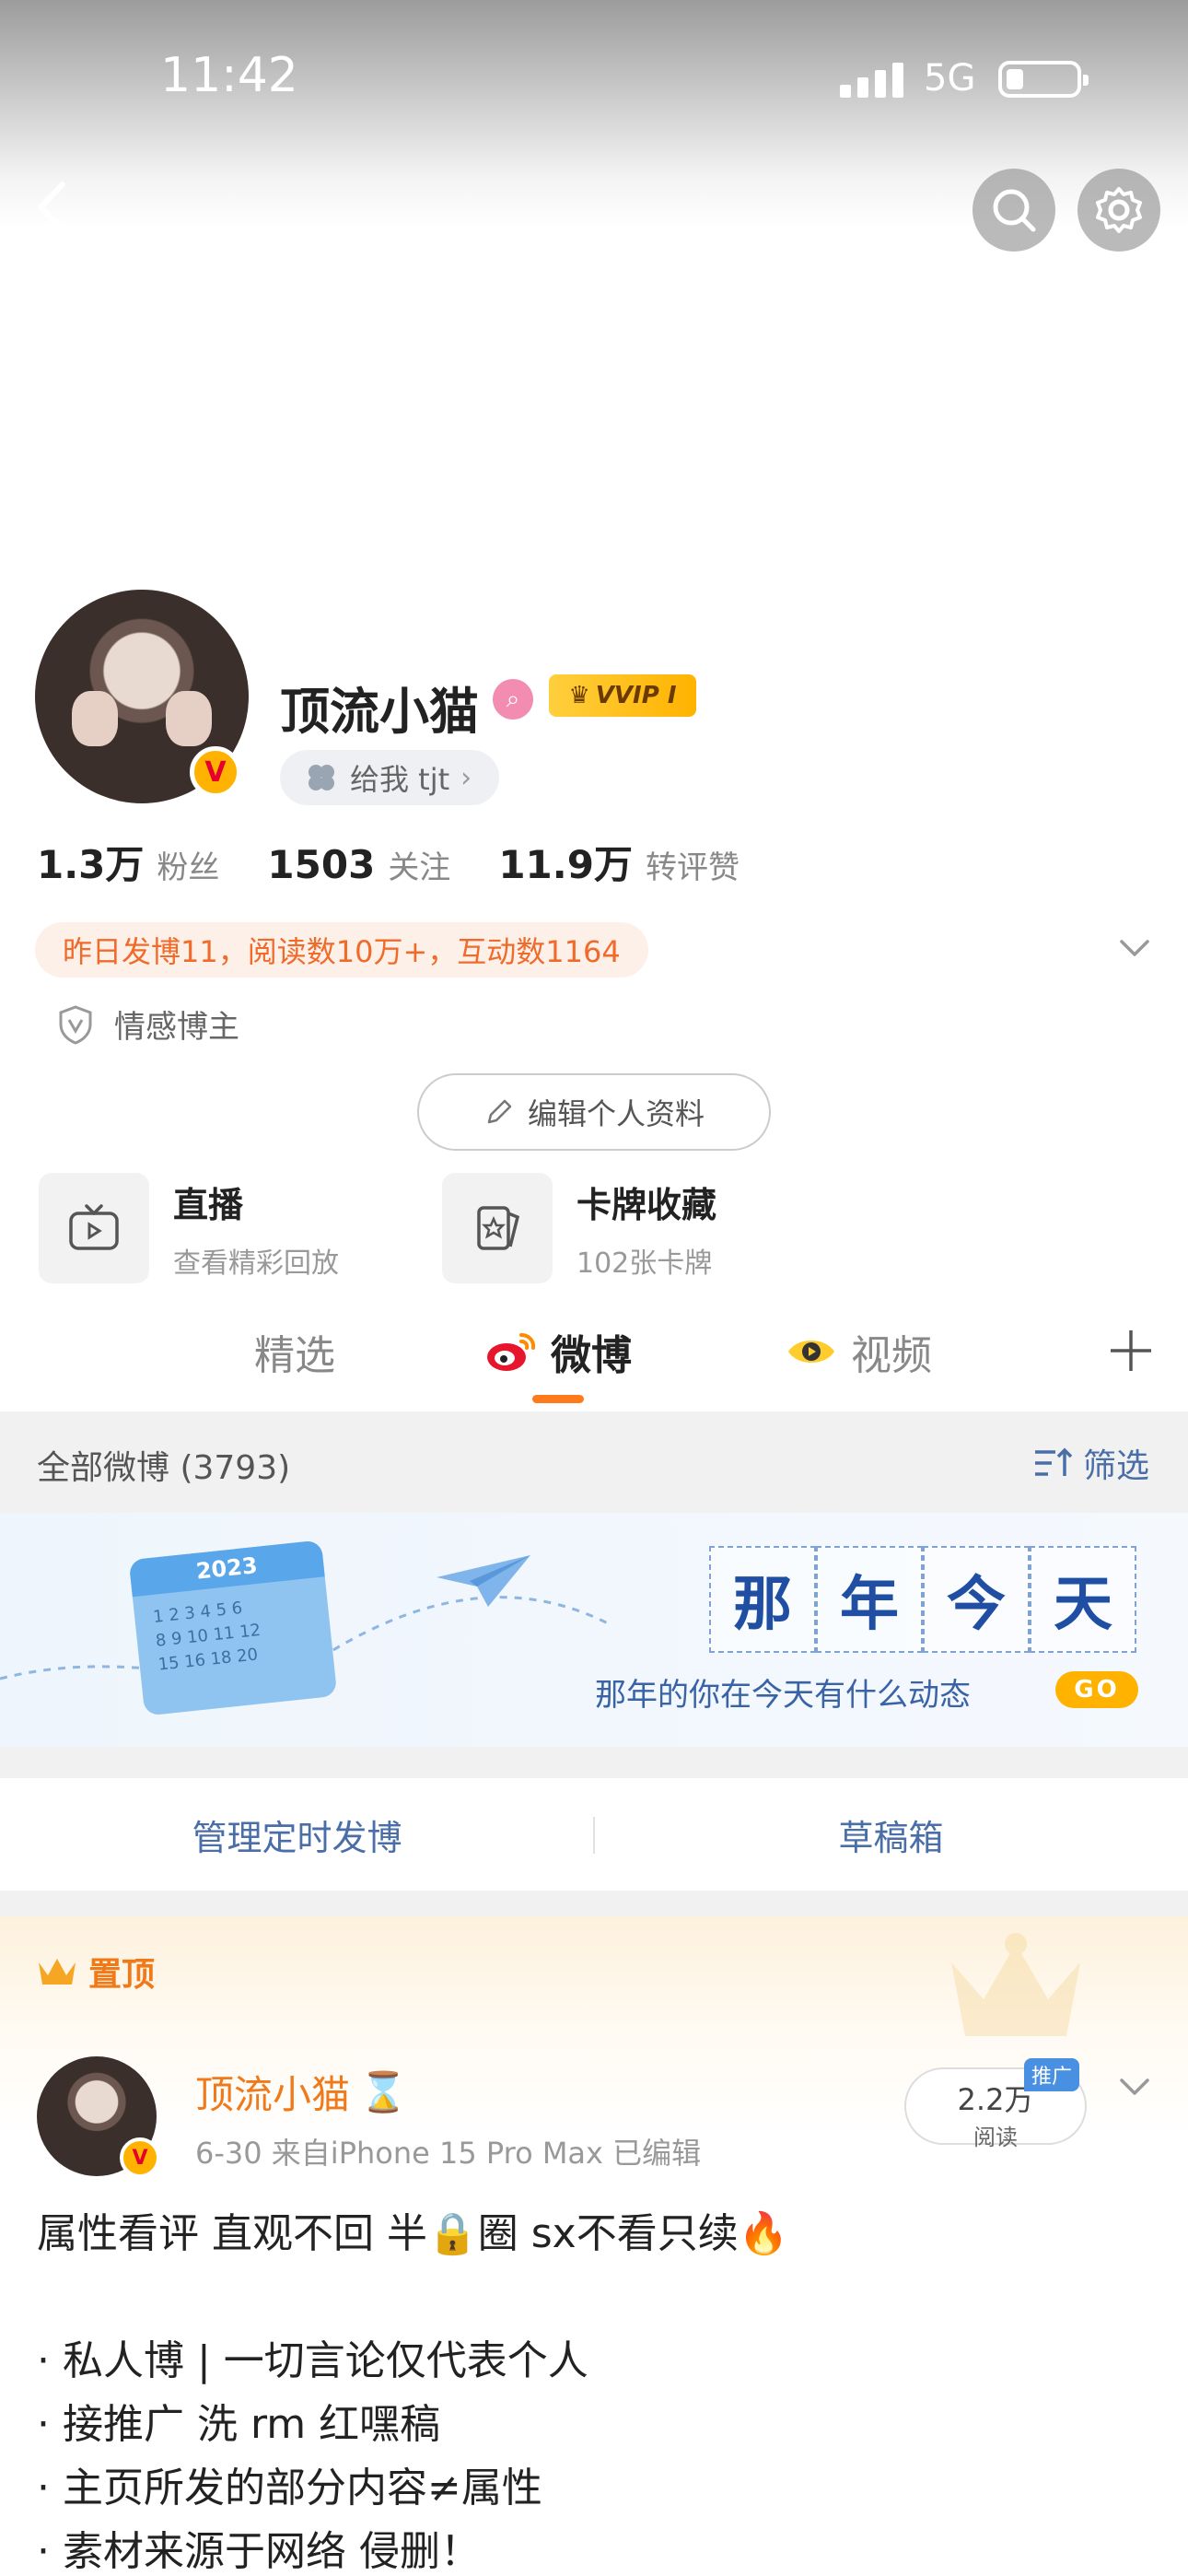  What do you see at coordinates (341, 950) in the screenshot?
I see `daily-summary: 昨日发博11，阅读数10万+，互动数1164` at bounding box center [341, 950].